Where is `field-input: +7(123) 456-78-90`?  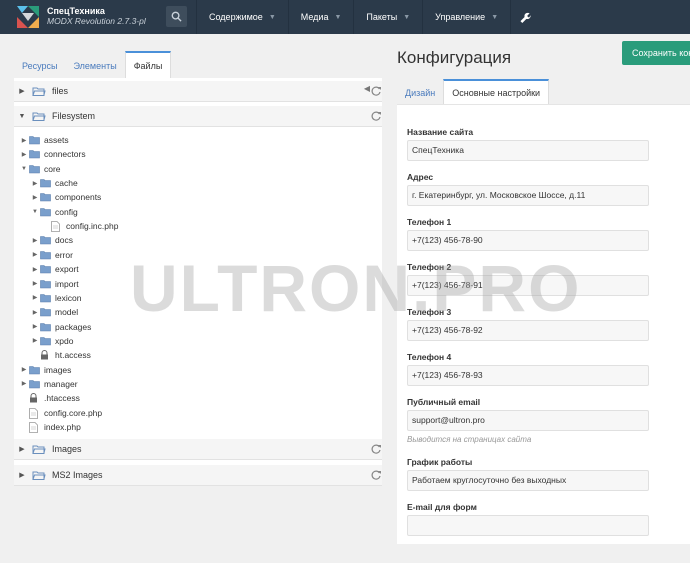 field-input: +7(123) 456-78-90 is located at coordinates (528, 240).